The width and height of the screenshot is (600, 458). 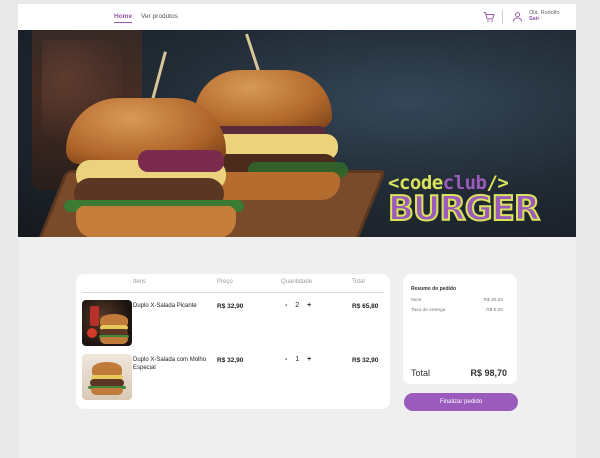 What do you see at coordinates (493, 300) in the screenshot?
I see `summary-items-value: R$ 30,00` at bounding box center [493, 300].